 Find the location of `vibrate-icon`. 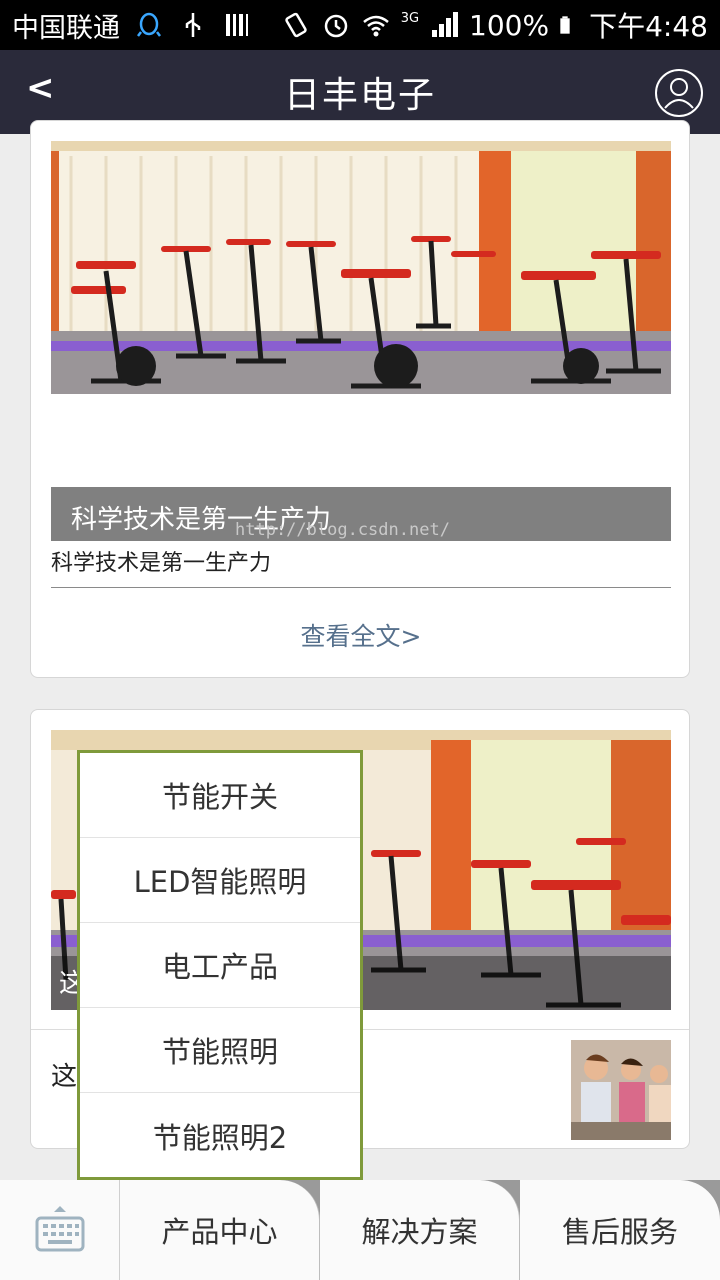

vibrate-icon is located at coordinates (295, 25).